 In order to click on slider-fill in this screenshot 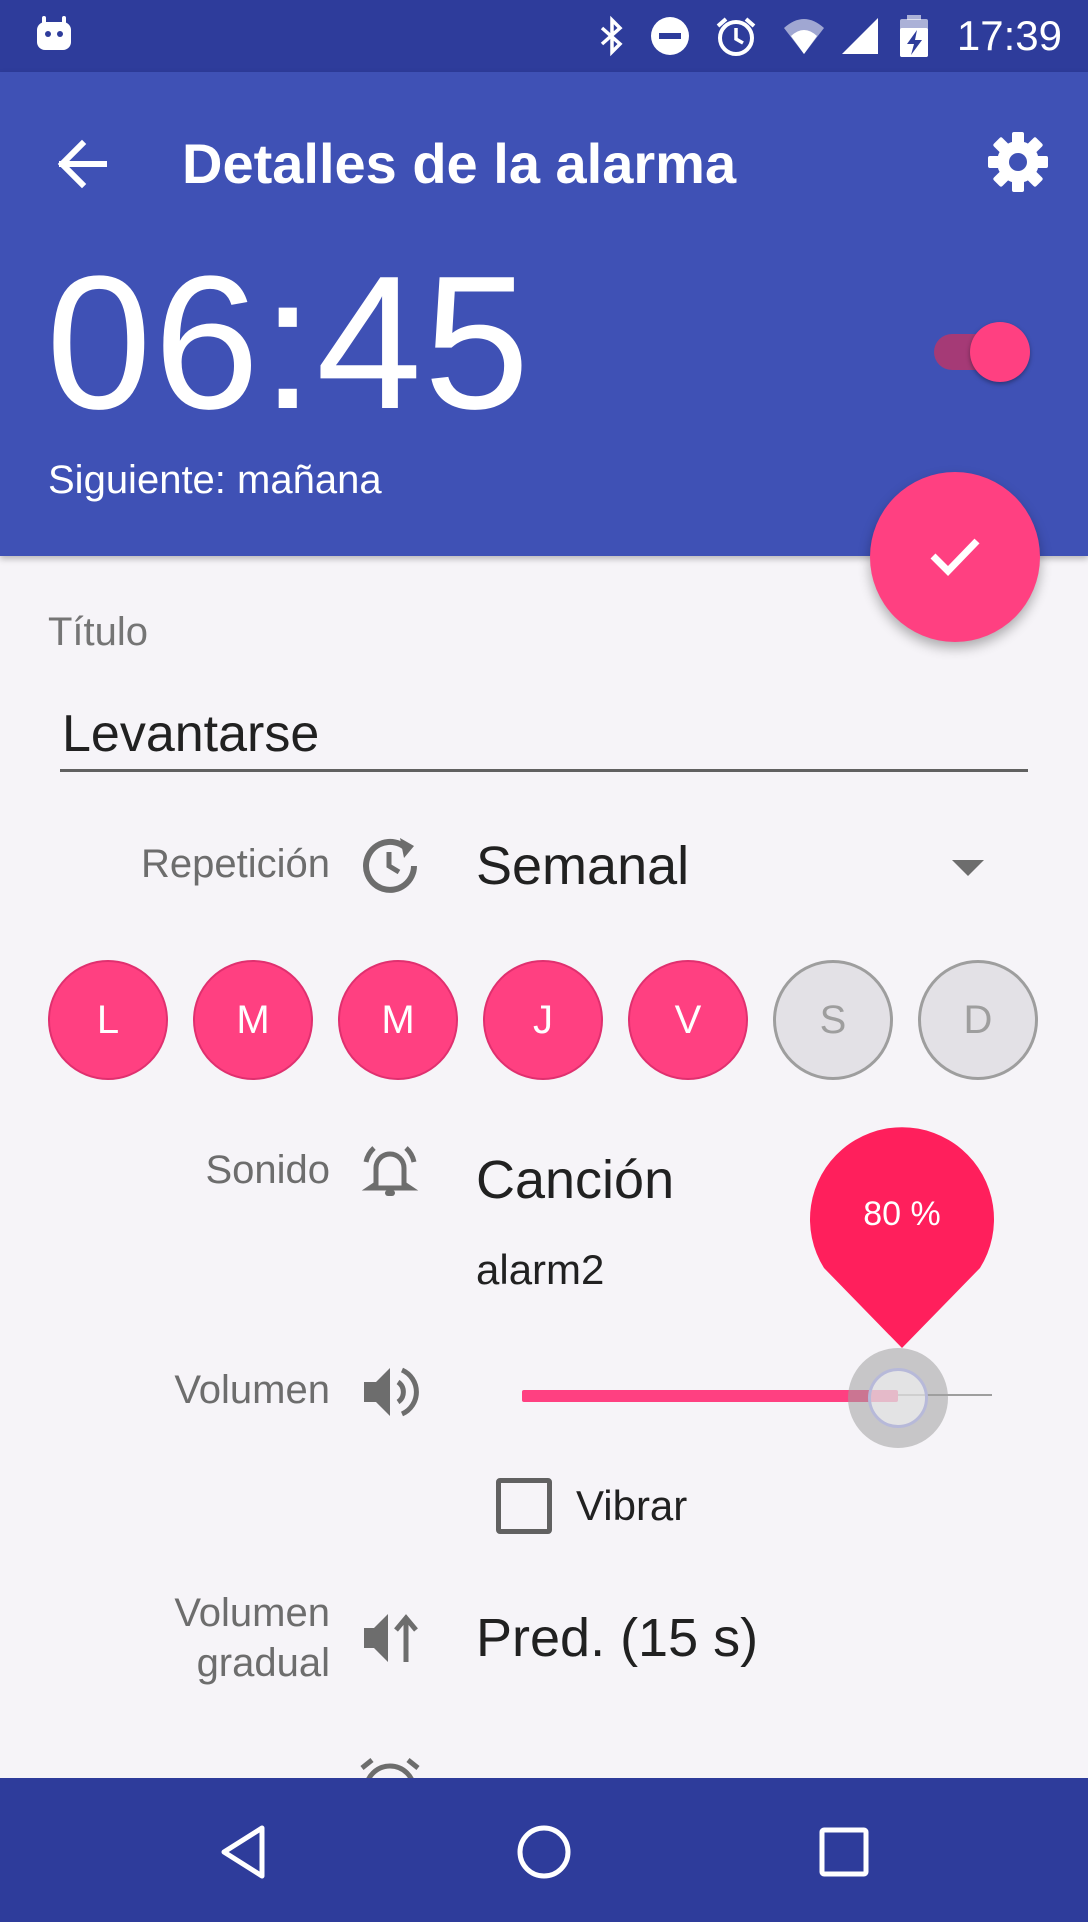, I will do `click(710, 1396)`.